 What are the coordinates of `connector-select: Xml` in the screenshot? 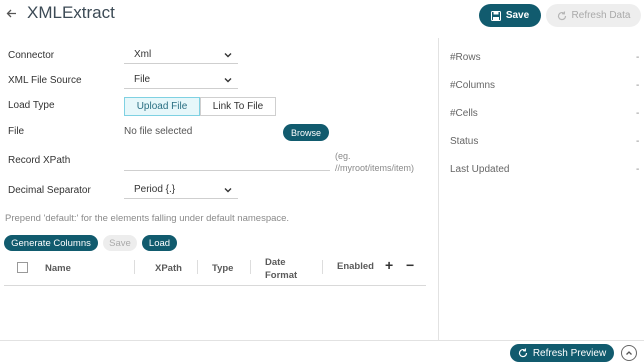 It's located at (181, 56).